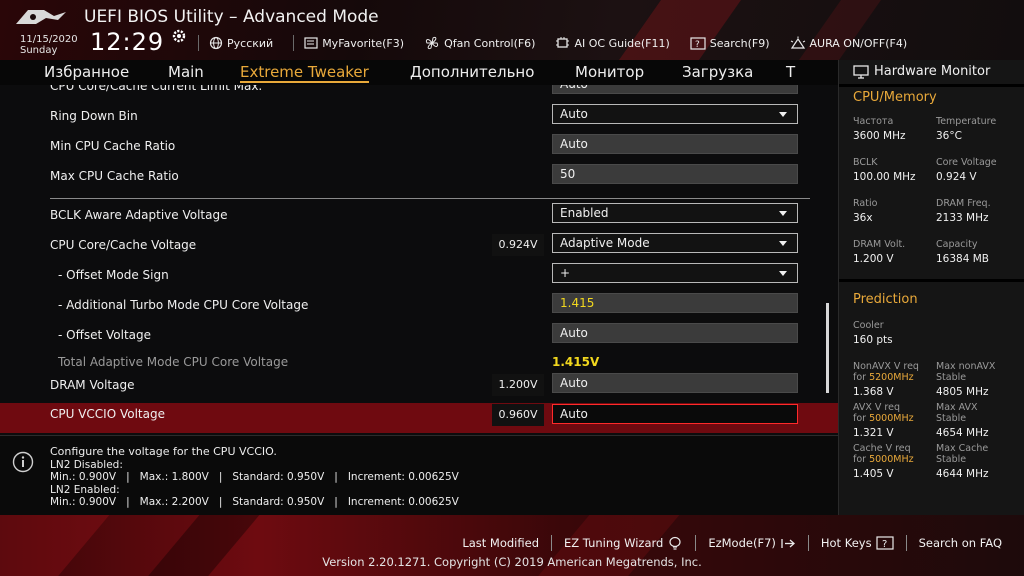  Describe the element at coordinates (605, 243) in the screenshot. I see `dropdown-value: Adaptive Mode` at that location.